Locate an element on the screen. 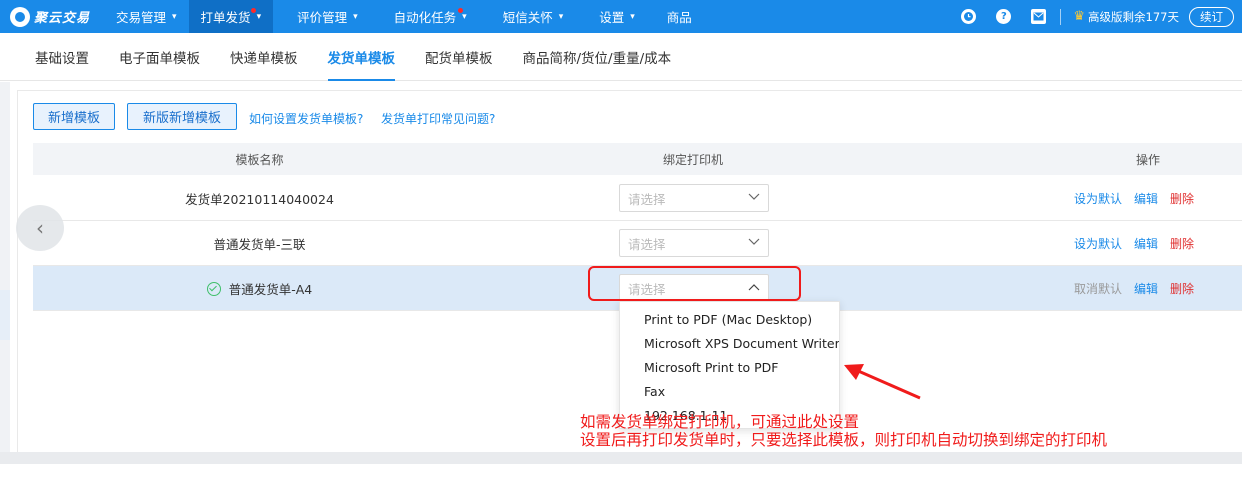 This screenshot has height=482, width=1242. nav-item-print-ship: 打单发货 ▾ is located at coordinates (231, 16).